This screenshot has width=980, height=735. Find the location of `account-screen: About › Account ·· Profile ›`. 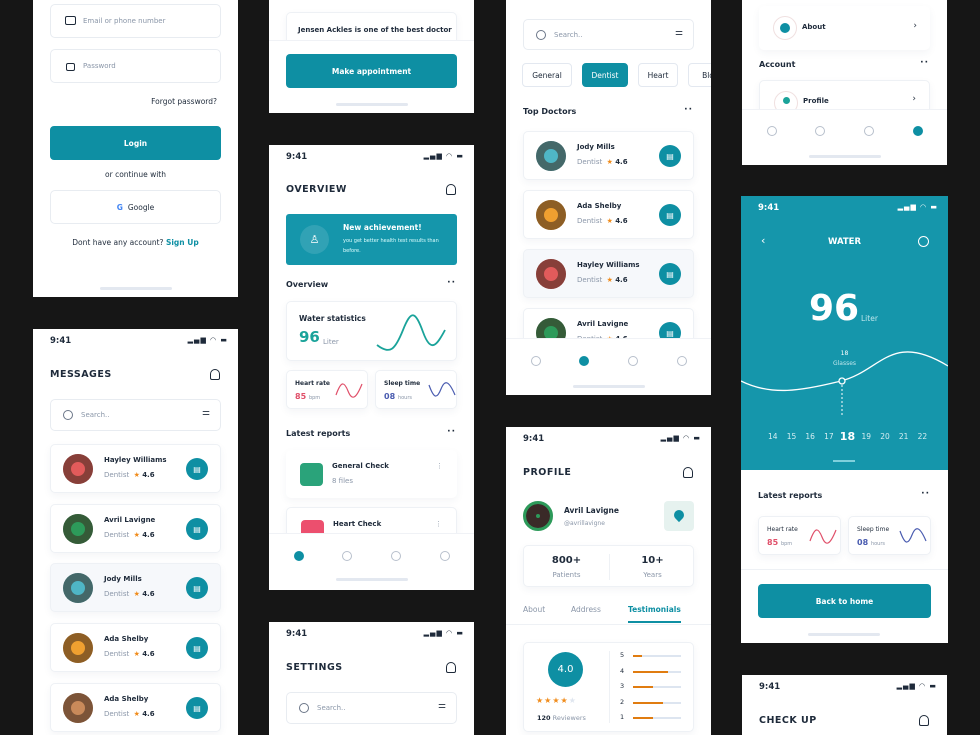

account-screen: About › Account ·· Profile › is located at coordinates (844, 82).